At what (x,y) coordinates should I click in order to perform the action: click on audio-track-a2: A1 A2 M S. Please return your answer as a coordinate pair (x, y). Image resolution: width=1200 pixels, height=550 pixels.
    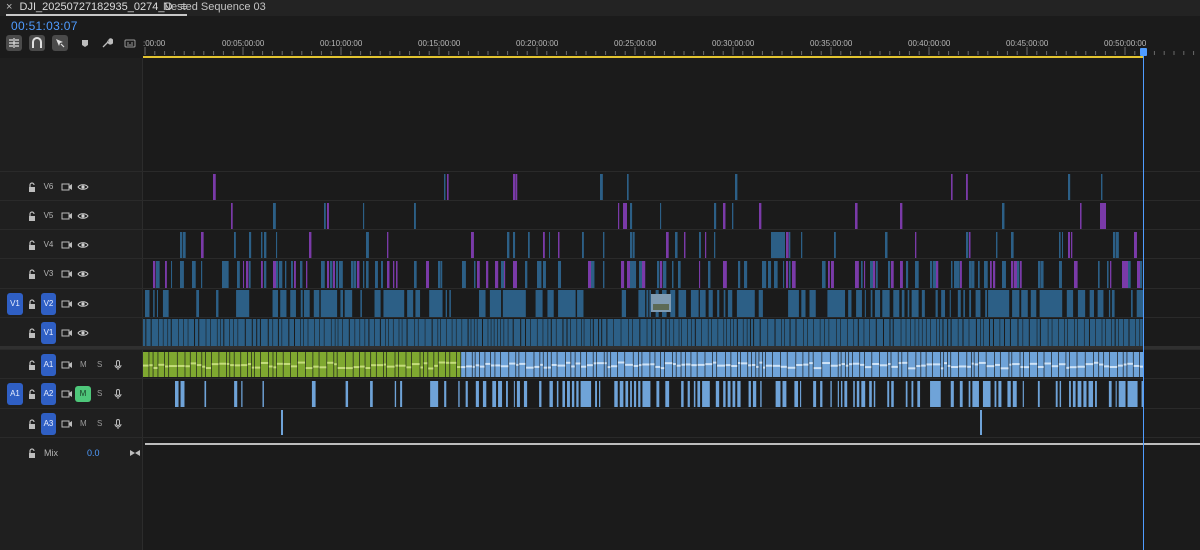
    Looking at the image, I should click on (600, 393).